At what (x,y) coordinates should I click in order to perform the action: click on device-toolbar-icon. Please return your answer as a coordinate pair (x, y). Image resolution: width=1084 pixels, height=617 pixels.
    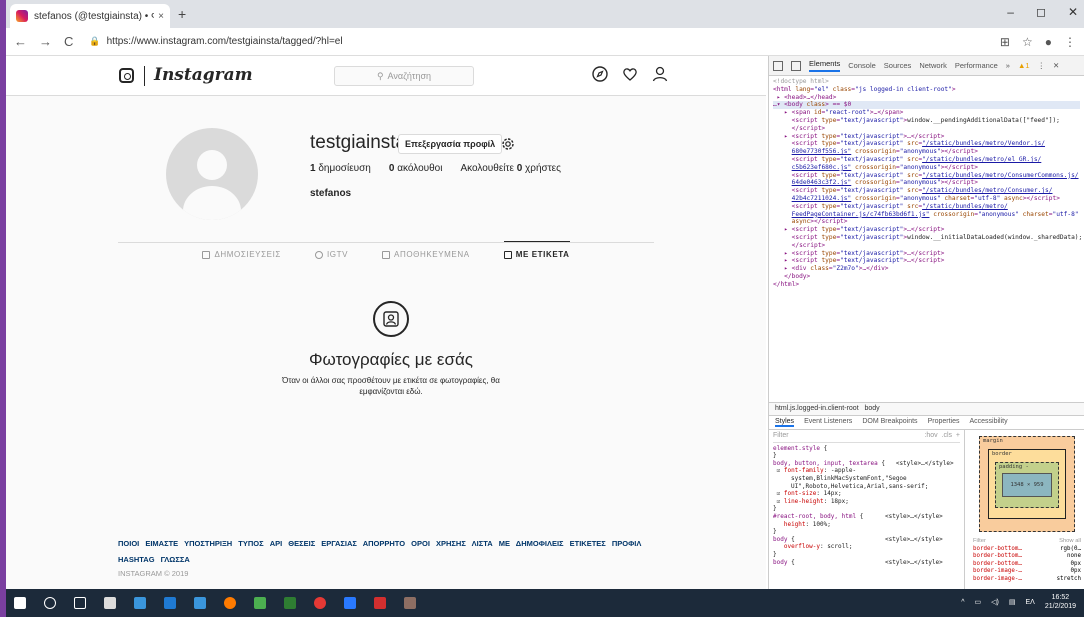
    Looking at the image, I should click on (796, 65).